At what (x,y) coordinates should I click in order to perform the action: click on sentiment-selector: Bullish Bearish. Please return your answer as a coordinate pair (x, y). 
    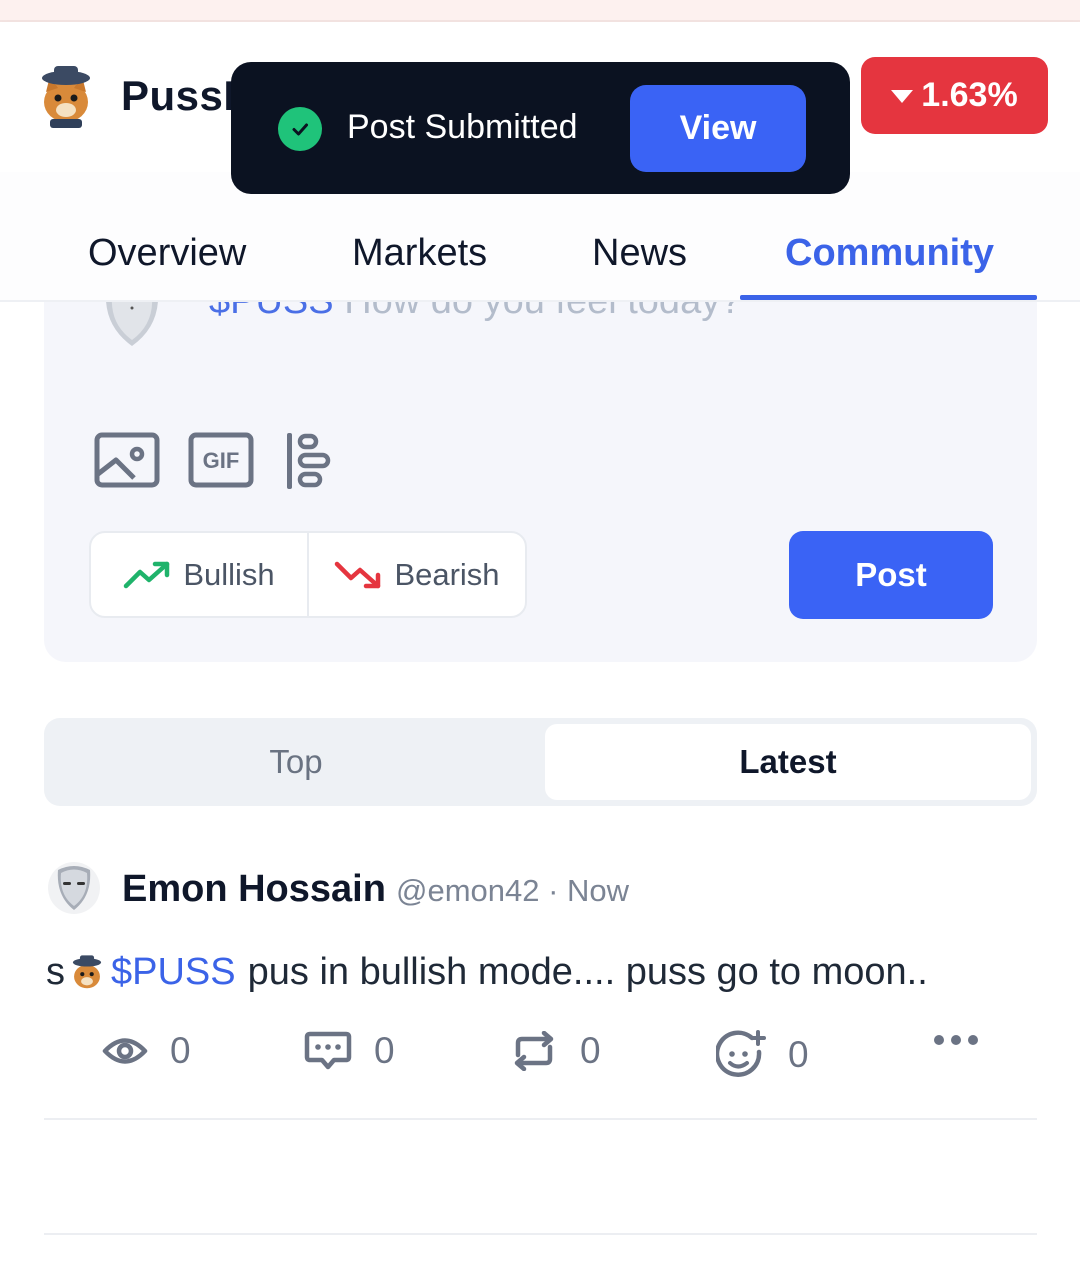
    Looking at the image, I should click on (308, 574).